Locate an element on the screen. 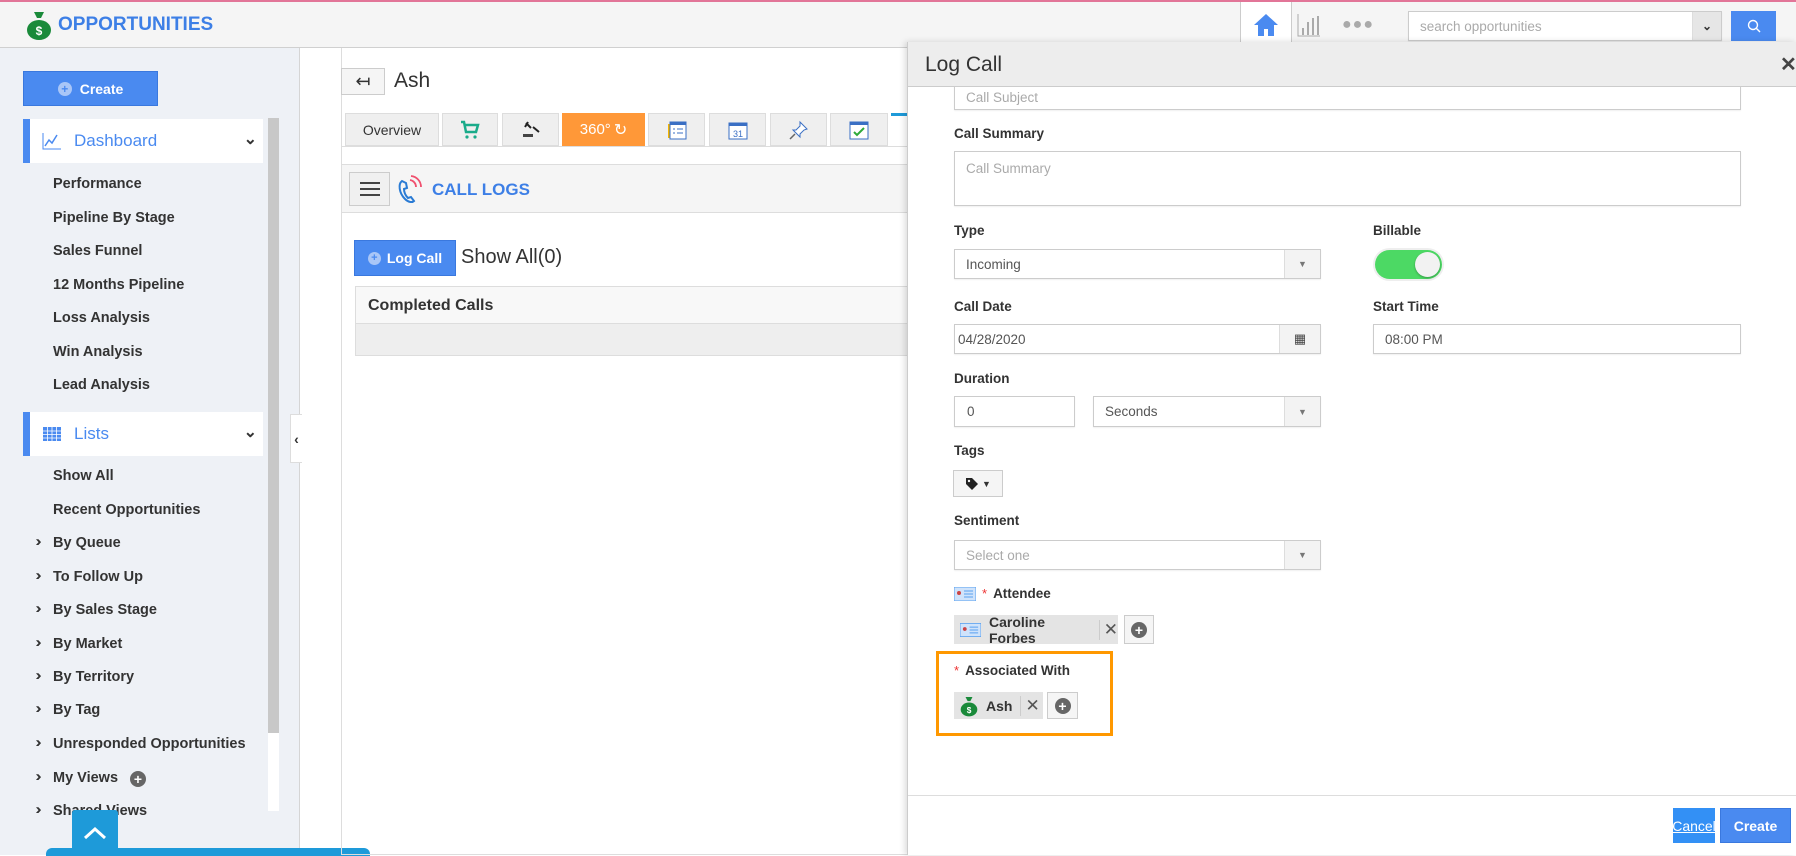  scrollbar-track is located at coordinates (273, 464).